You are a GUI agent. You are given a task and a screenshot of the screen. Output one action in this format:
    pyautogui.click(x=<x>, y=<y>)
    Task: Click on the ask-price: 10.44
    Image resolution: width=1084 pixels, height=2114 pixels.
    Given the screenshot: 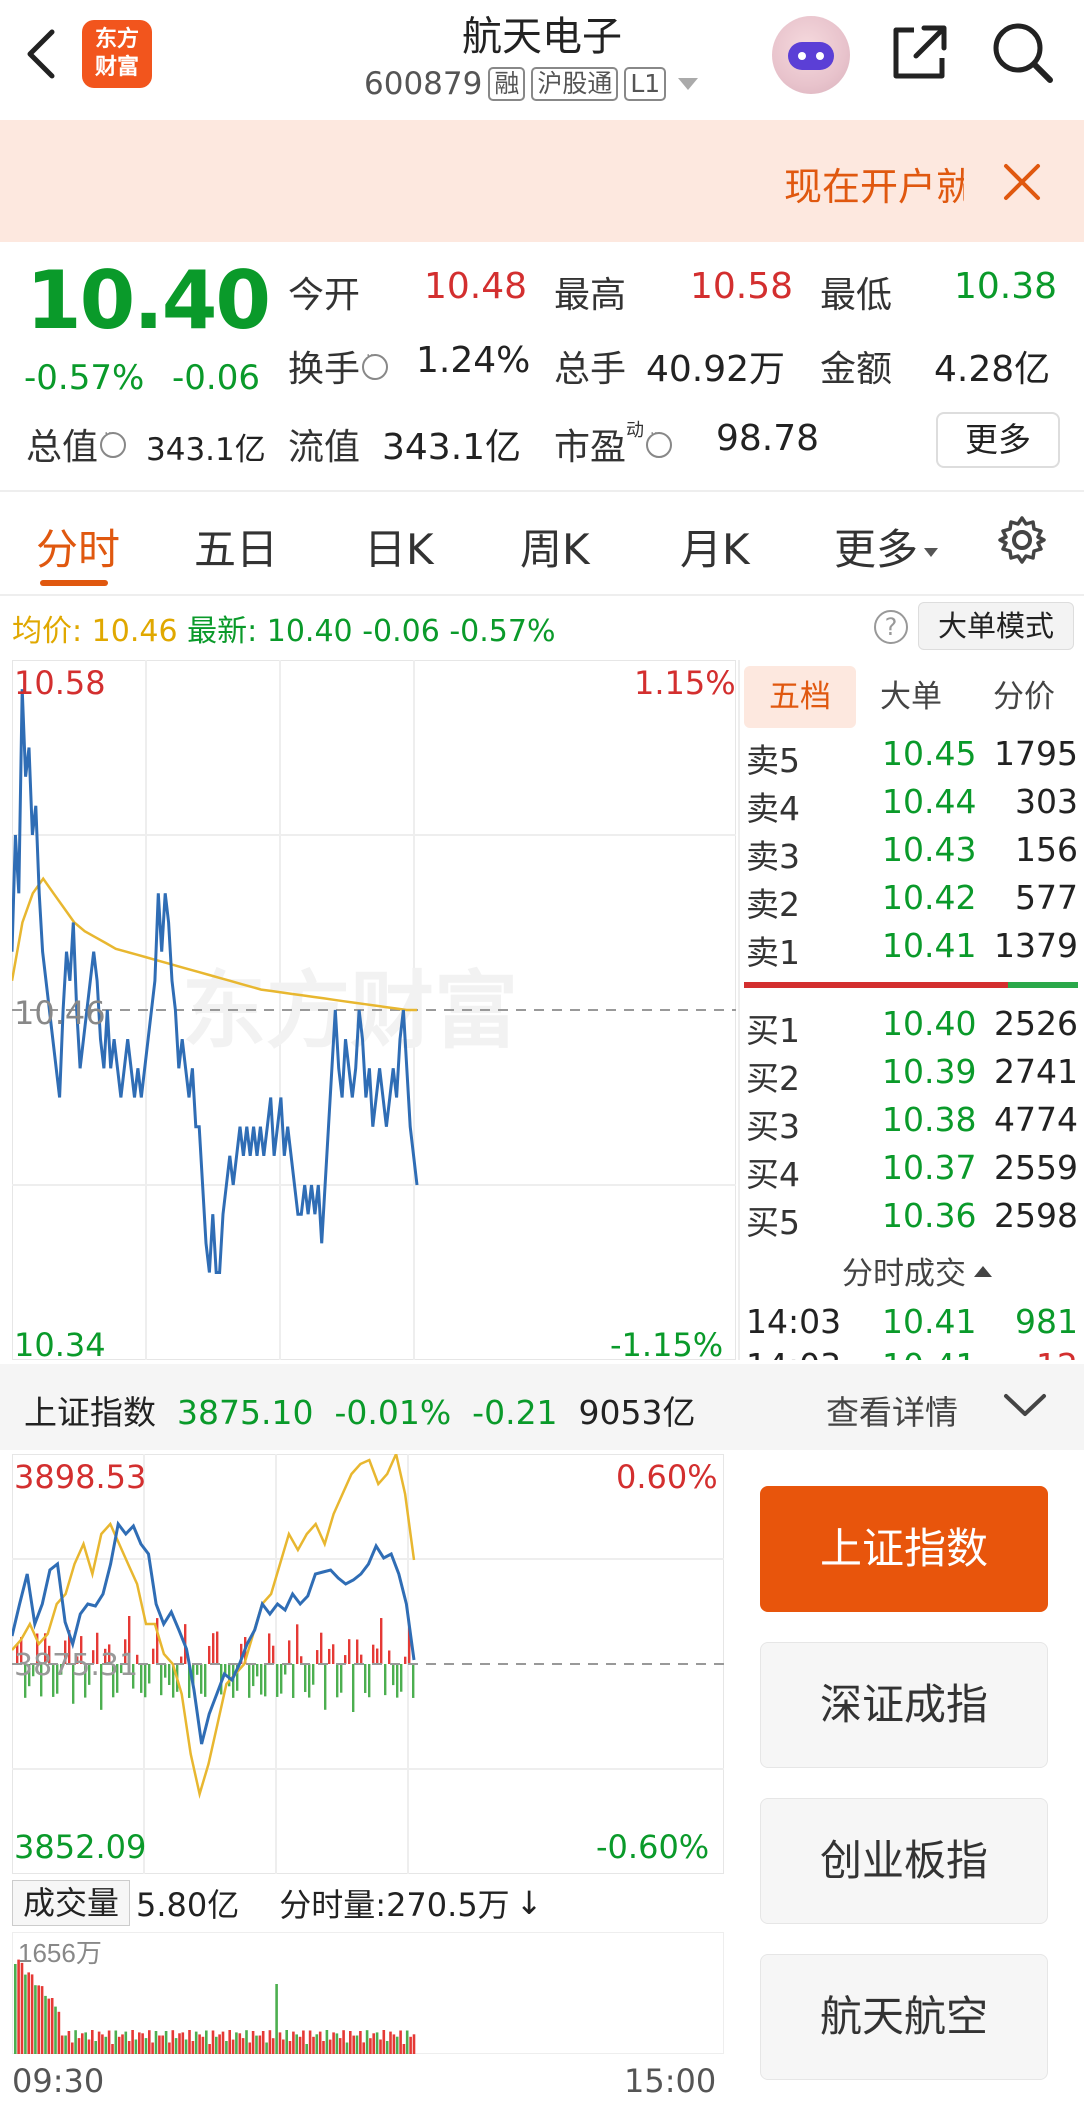 What is the action you would take?
    pyautogui.click(x=929, y=801)
    